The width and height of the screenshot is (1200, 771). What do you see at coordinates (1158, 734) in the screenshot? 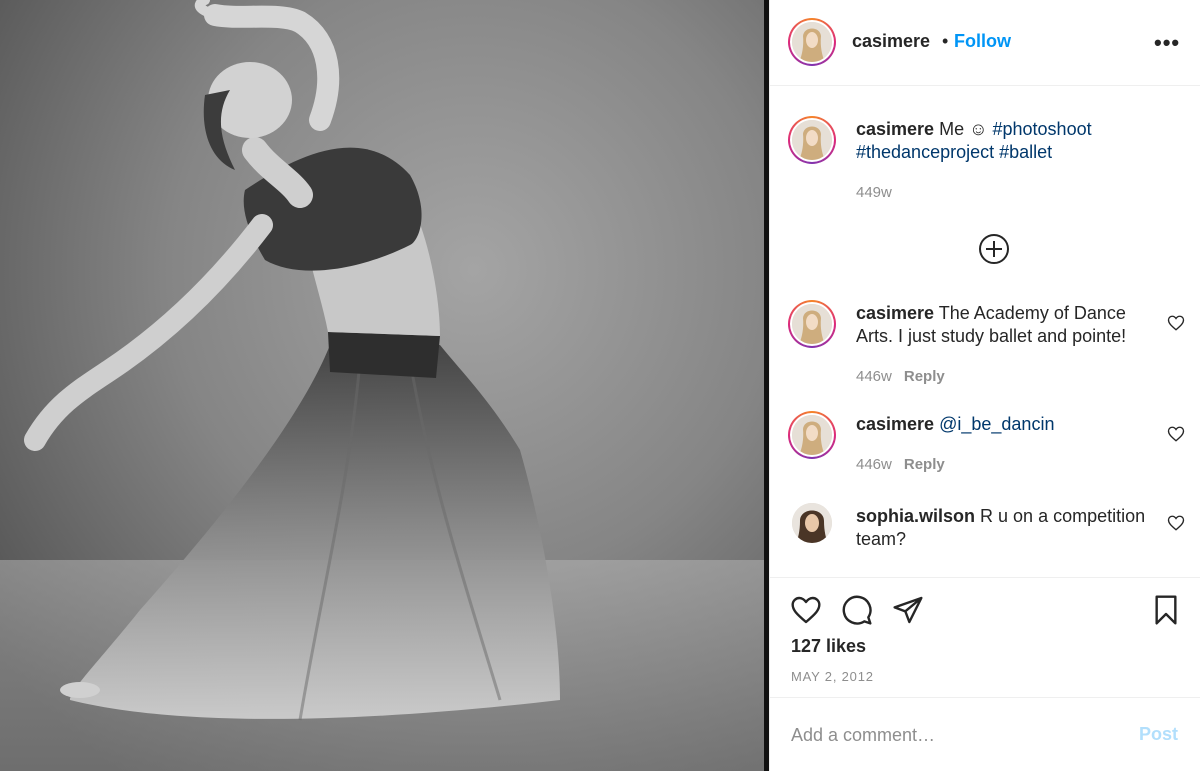
I see `post-comment-button: Post` at bounding box center [1158, 734].